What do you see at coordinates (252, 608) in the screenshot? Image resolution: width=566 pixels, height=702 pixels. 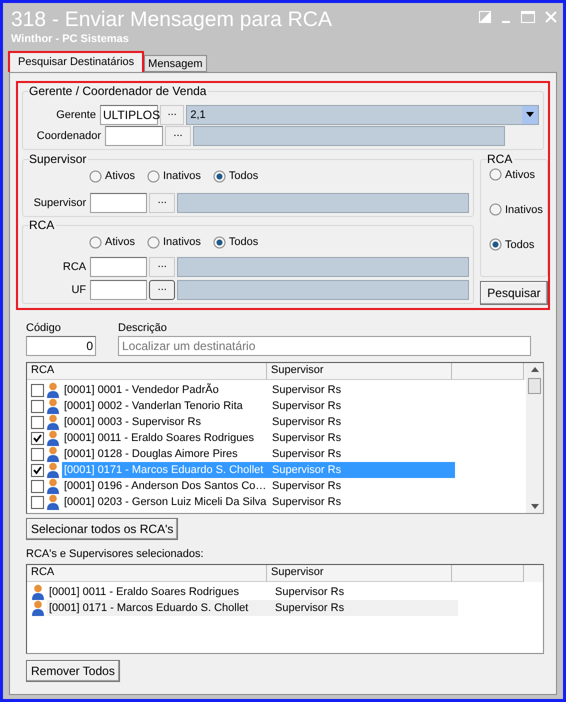 I see `list-row: [0001] 0171 - Marcos Eduardo S. Chollet Supervisor Rs` at bounding box center [252, 608].